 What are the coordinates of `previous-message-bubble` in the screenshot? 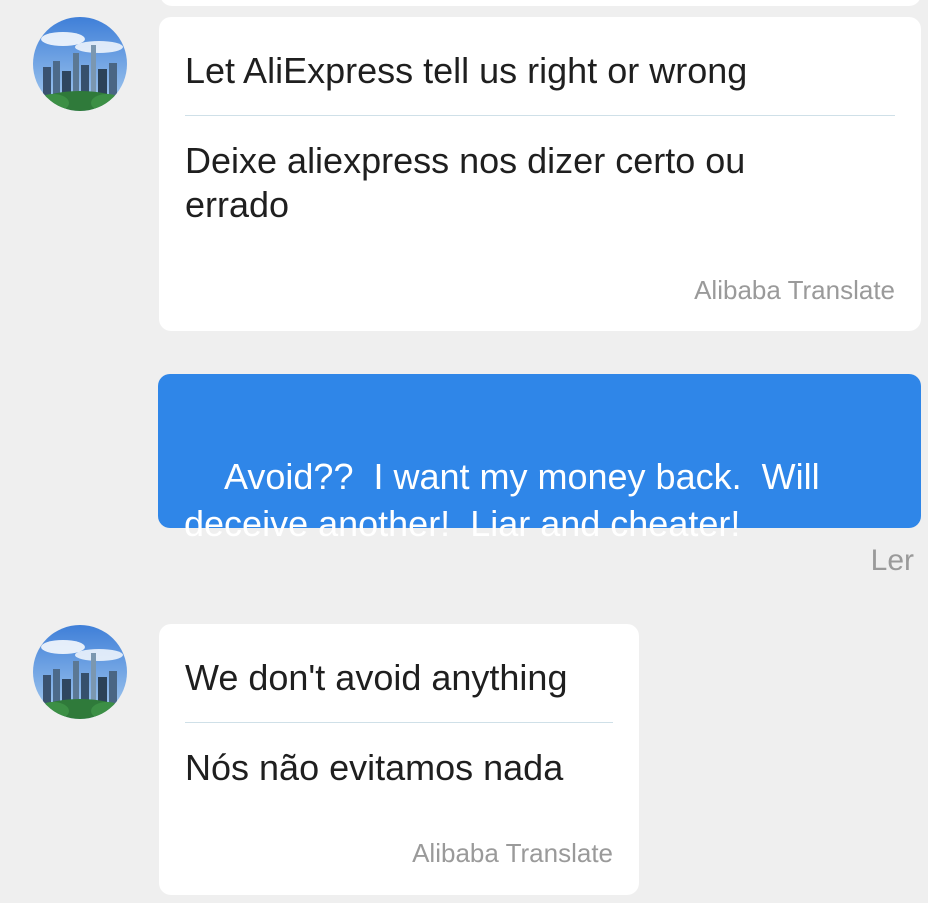 It's located at (540, 3).